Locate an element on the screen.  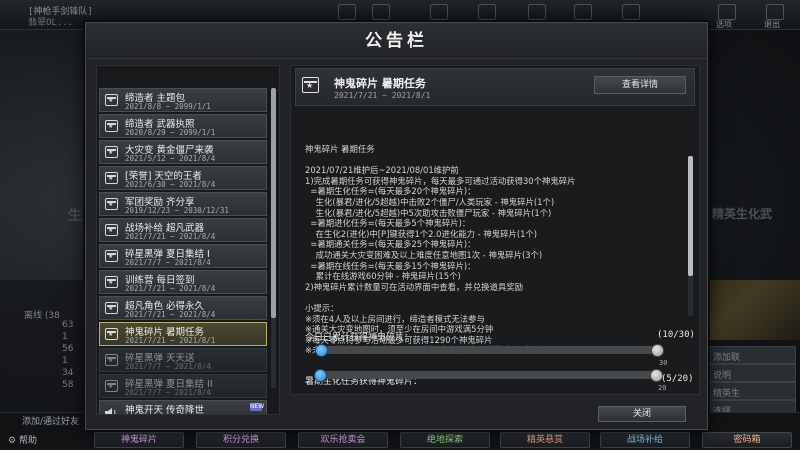
power-icon is located at coordinates (775, 12).